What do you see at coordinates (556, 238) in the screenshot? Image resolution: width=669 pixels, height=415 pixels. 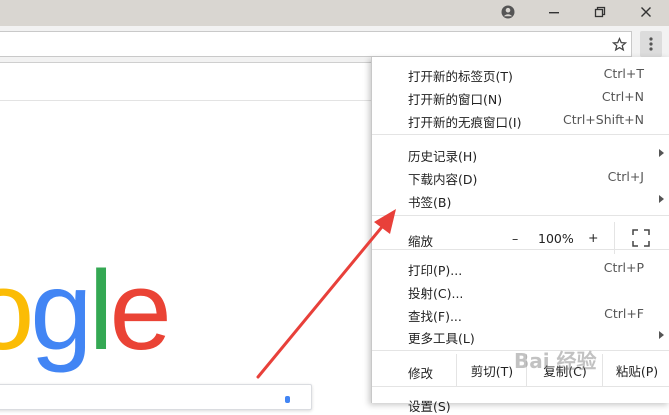 I see `zoom-level: 100%` at bounding box center [556, 238].